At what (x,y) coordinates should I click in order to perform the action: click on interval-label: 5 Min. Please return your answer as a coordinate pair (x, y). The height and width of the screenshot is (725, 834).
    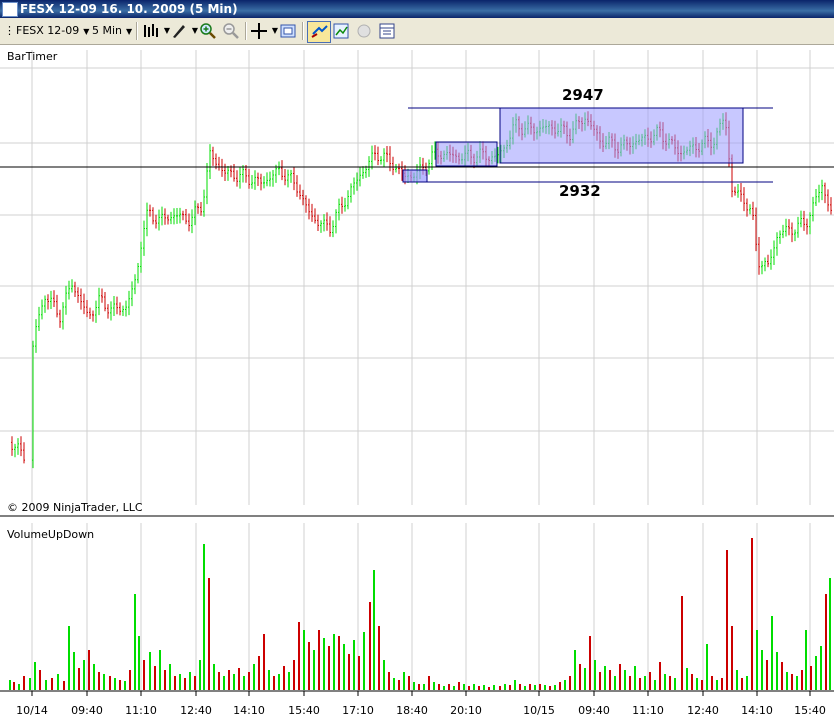
    Looking at the image, I should click on (107, 30).